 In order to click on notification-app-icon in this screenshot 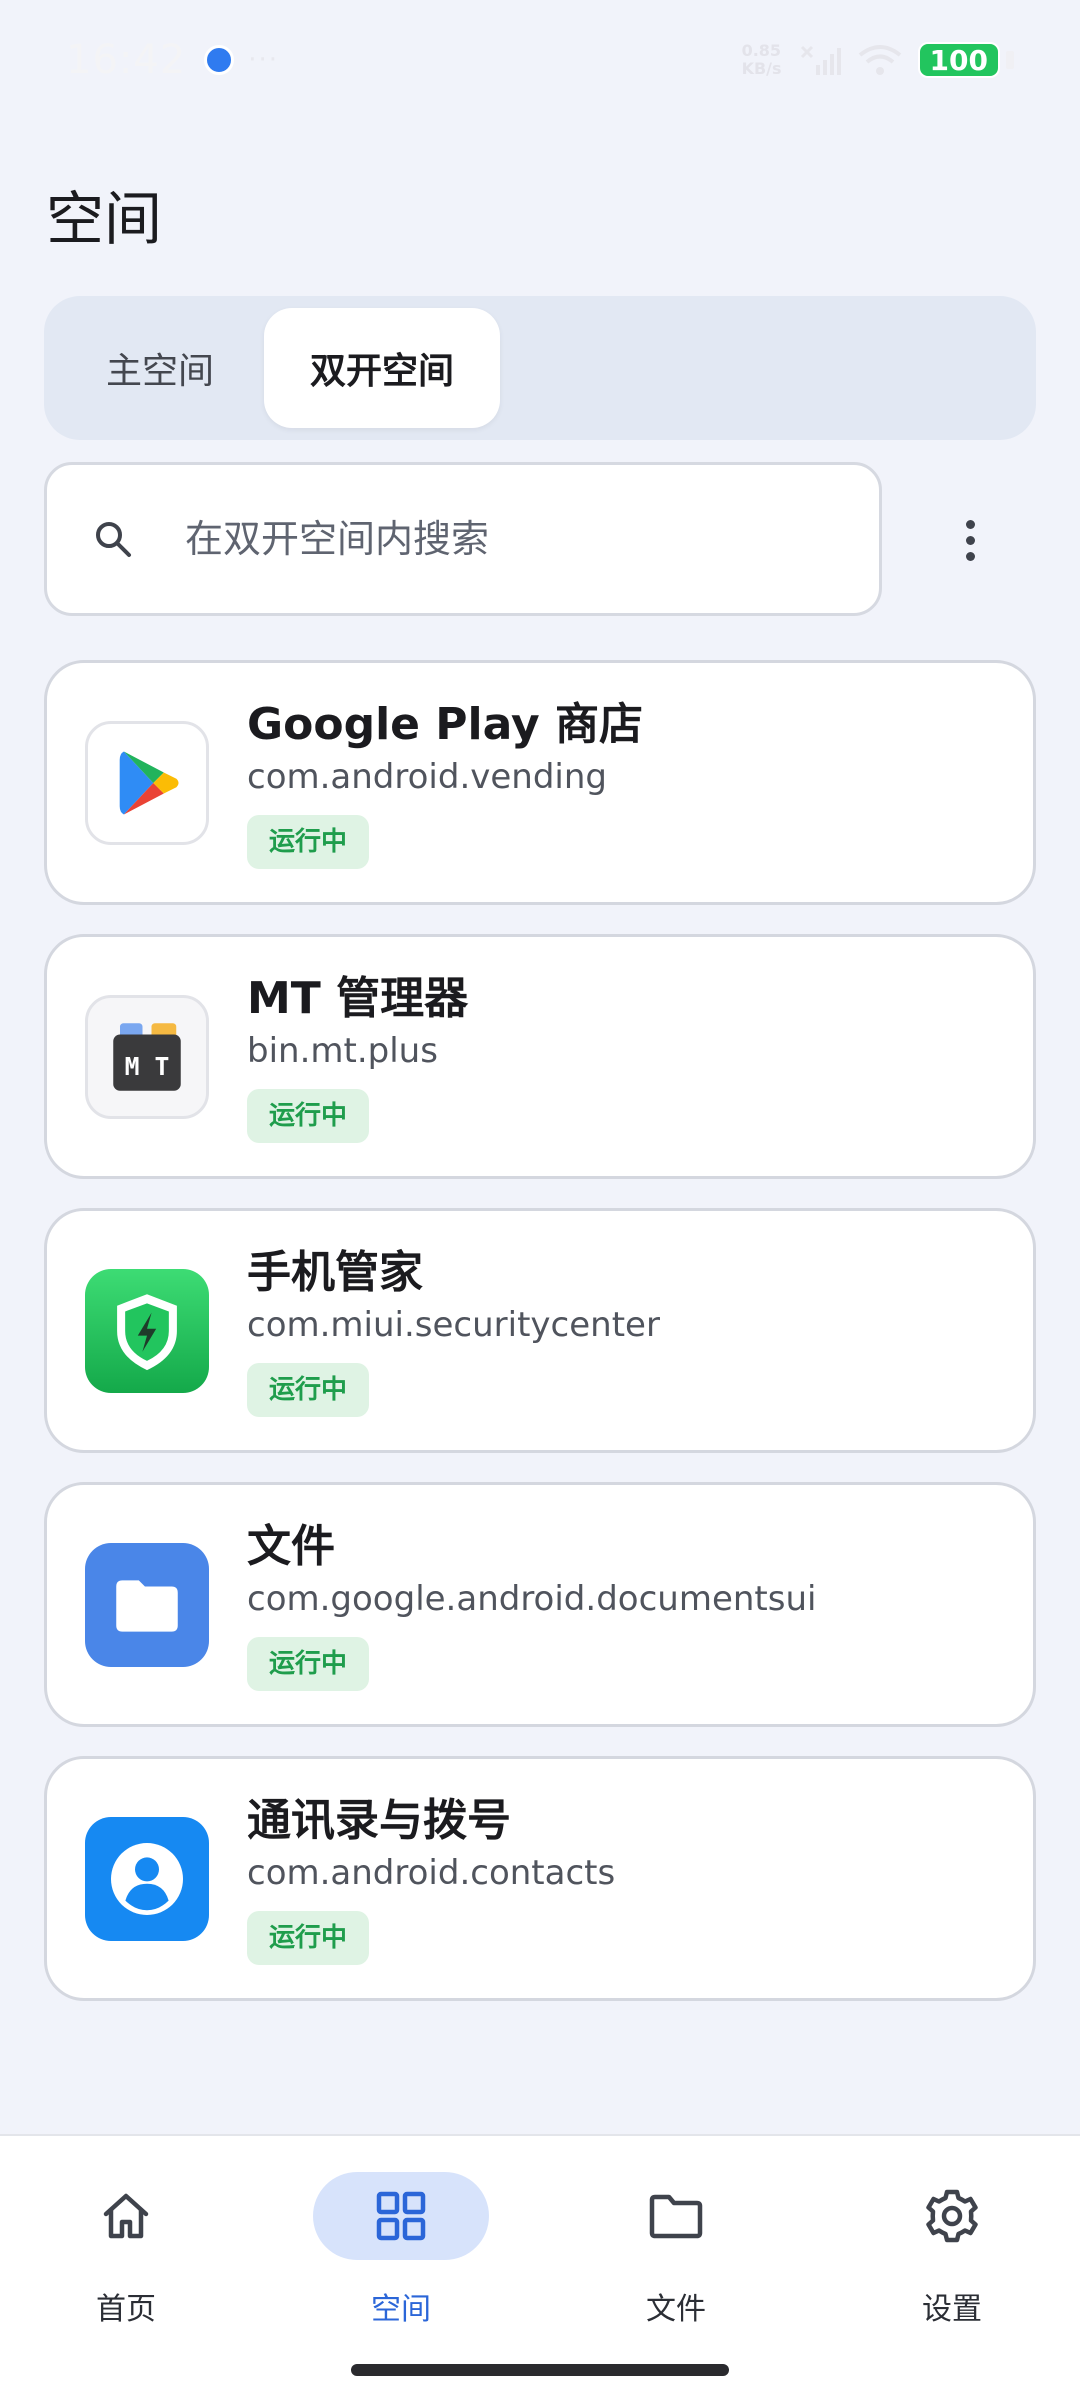, I will do `click(219, 60)`.